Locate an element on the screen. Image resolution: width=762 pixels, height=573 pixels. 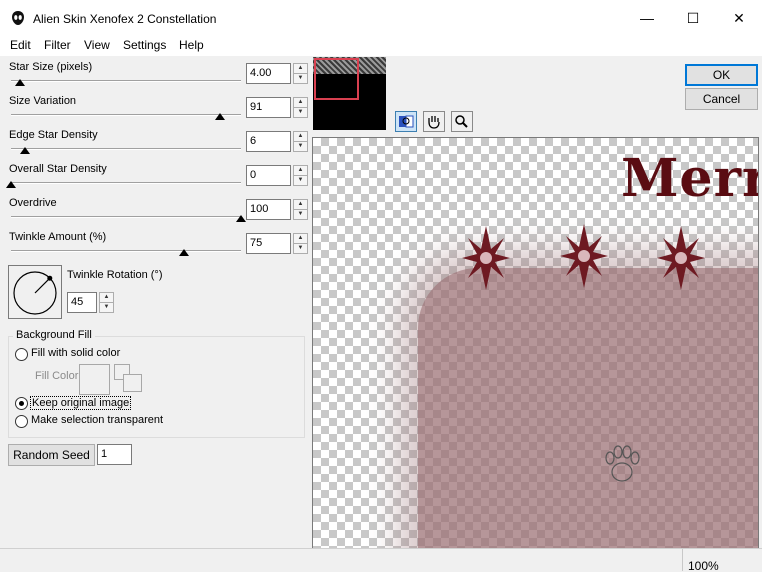
title-bar: Alien Skin Xenofex 2 Constellation — ☐ ✕ is located at coordinates (381, 18).